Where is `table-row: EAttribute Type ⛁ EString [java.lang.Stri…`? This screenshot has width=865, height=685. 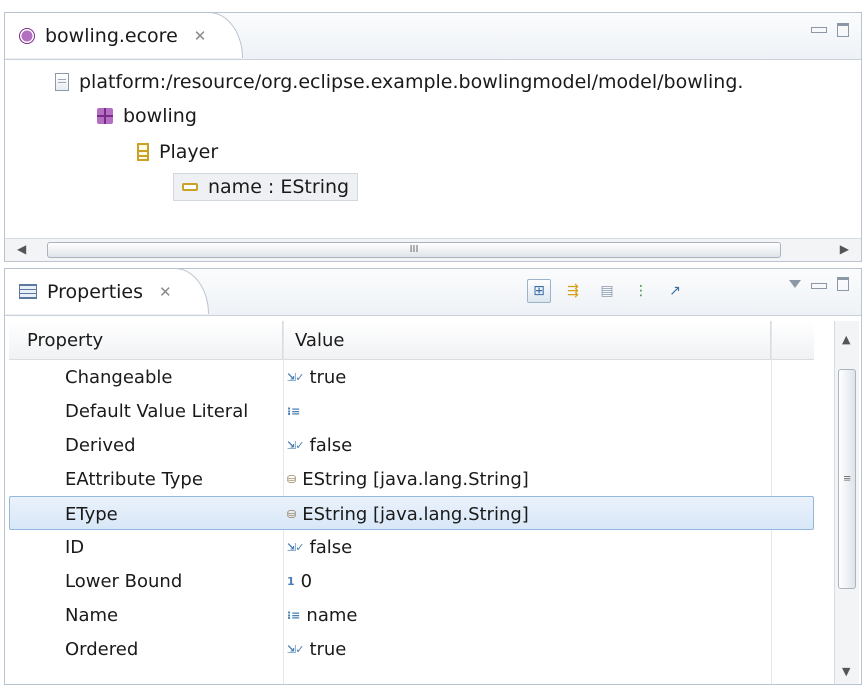
table-row: EAttribute Type ⛁ EString [java.lang.Stri… is located at coordinates (411, 479).